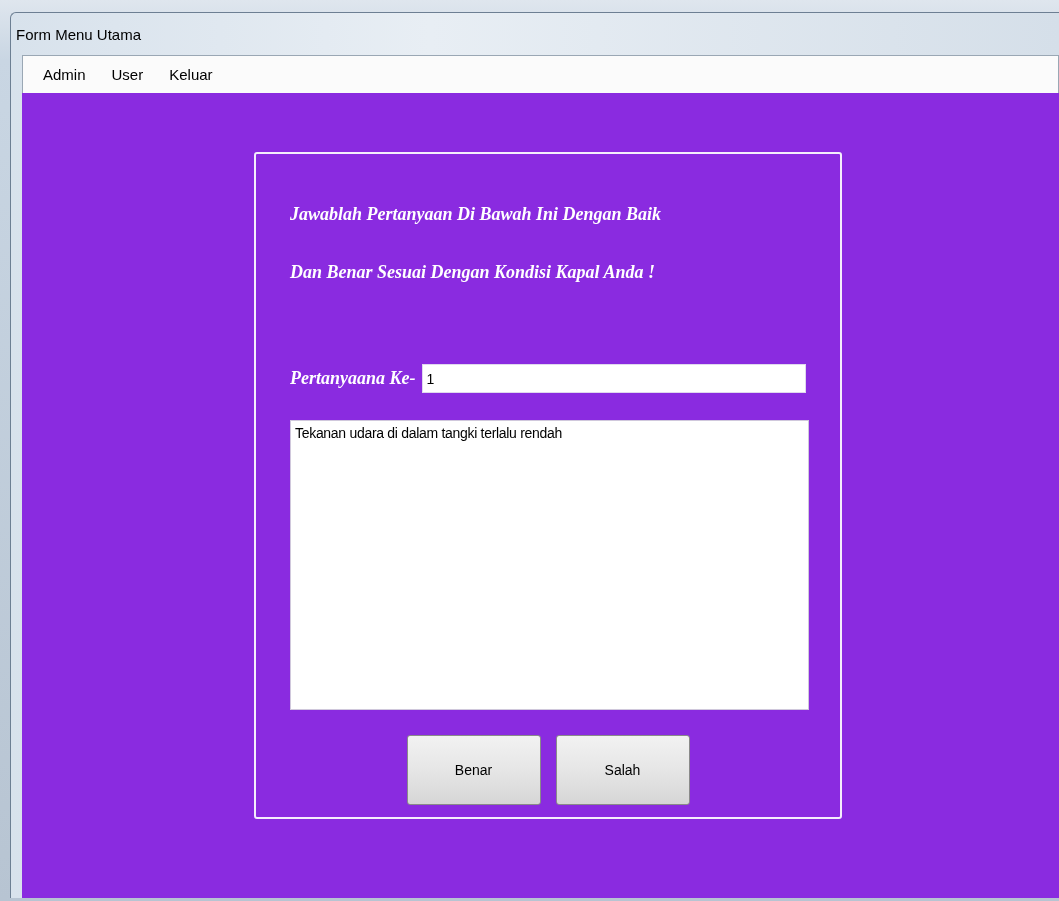 Image resolution: width=1059 pixels, height=901 pixels. I want to click on answer-button: Salah, so click(622, 770).